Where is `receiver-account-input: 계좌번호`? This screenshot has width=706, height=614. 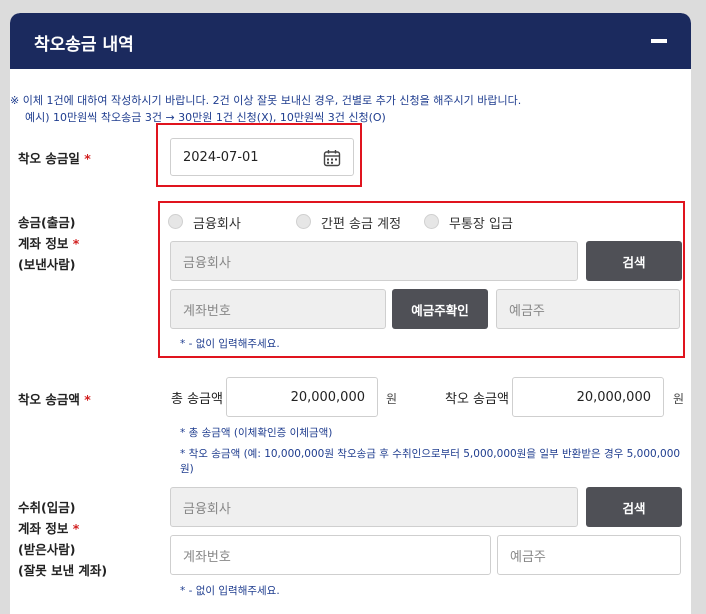
receiver-account-input: 계좌번호 is located at coordinates (330, 555).